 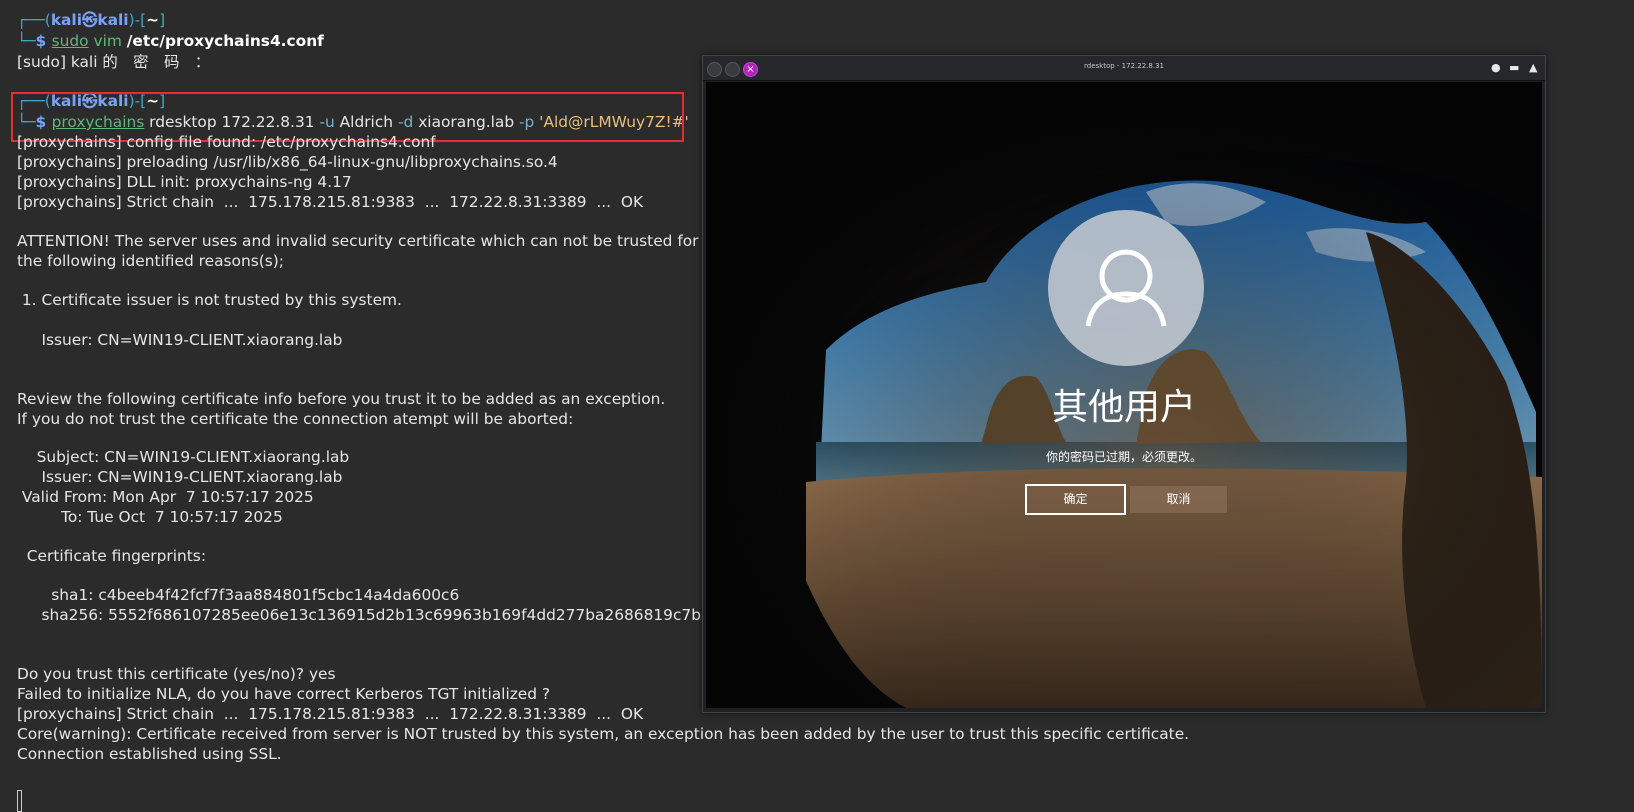 I want to click on cmd-vim: vim, so click(x=107, y=41).